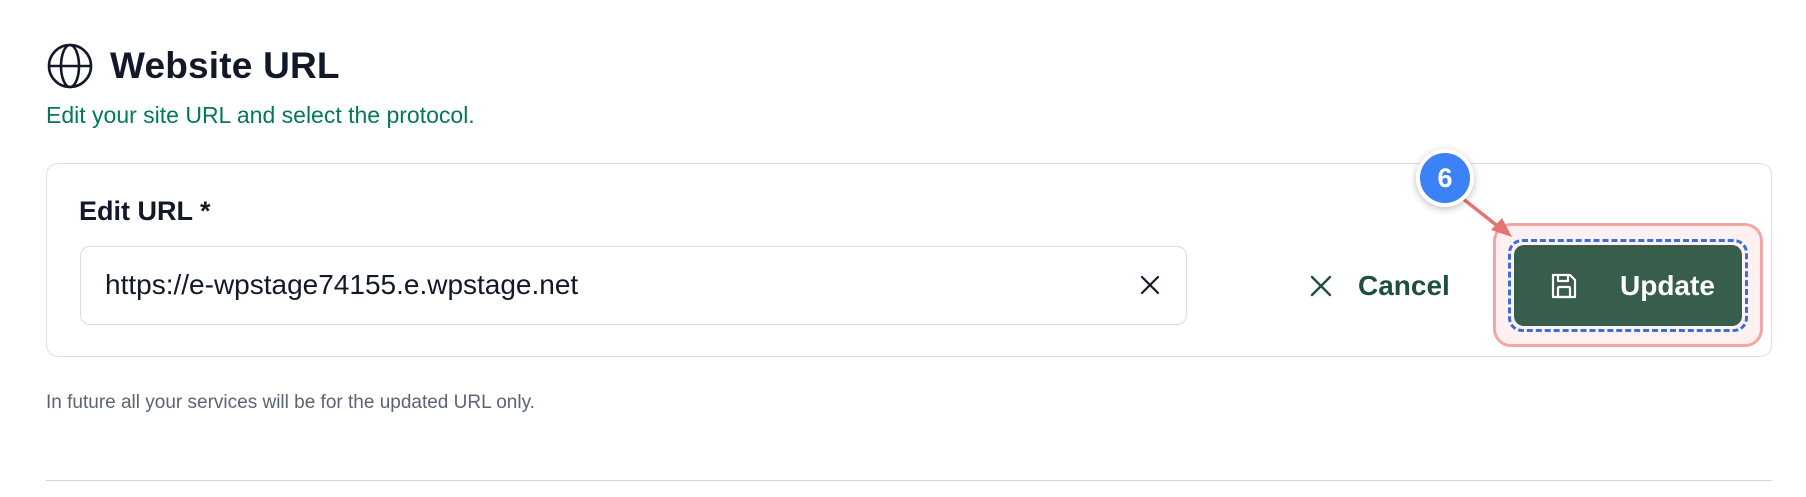 The image size is (1806, 497). Describe the element at coordinates (1667, 285) in the screenshot. I see `update-button-label: Update` at that location.